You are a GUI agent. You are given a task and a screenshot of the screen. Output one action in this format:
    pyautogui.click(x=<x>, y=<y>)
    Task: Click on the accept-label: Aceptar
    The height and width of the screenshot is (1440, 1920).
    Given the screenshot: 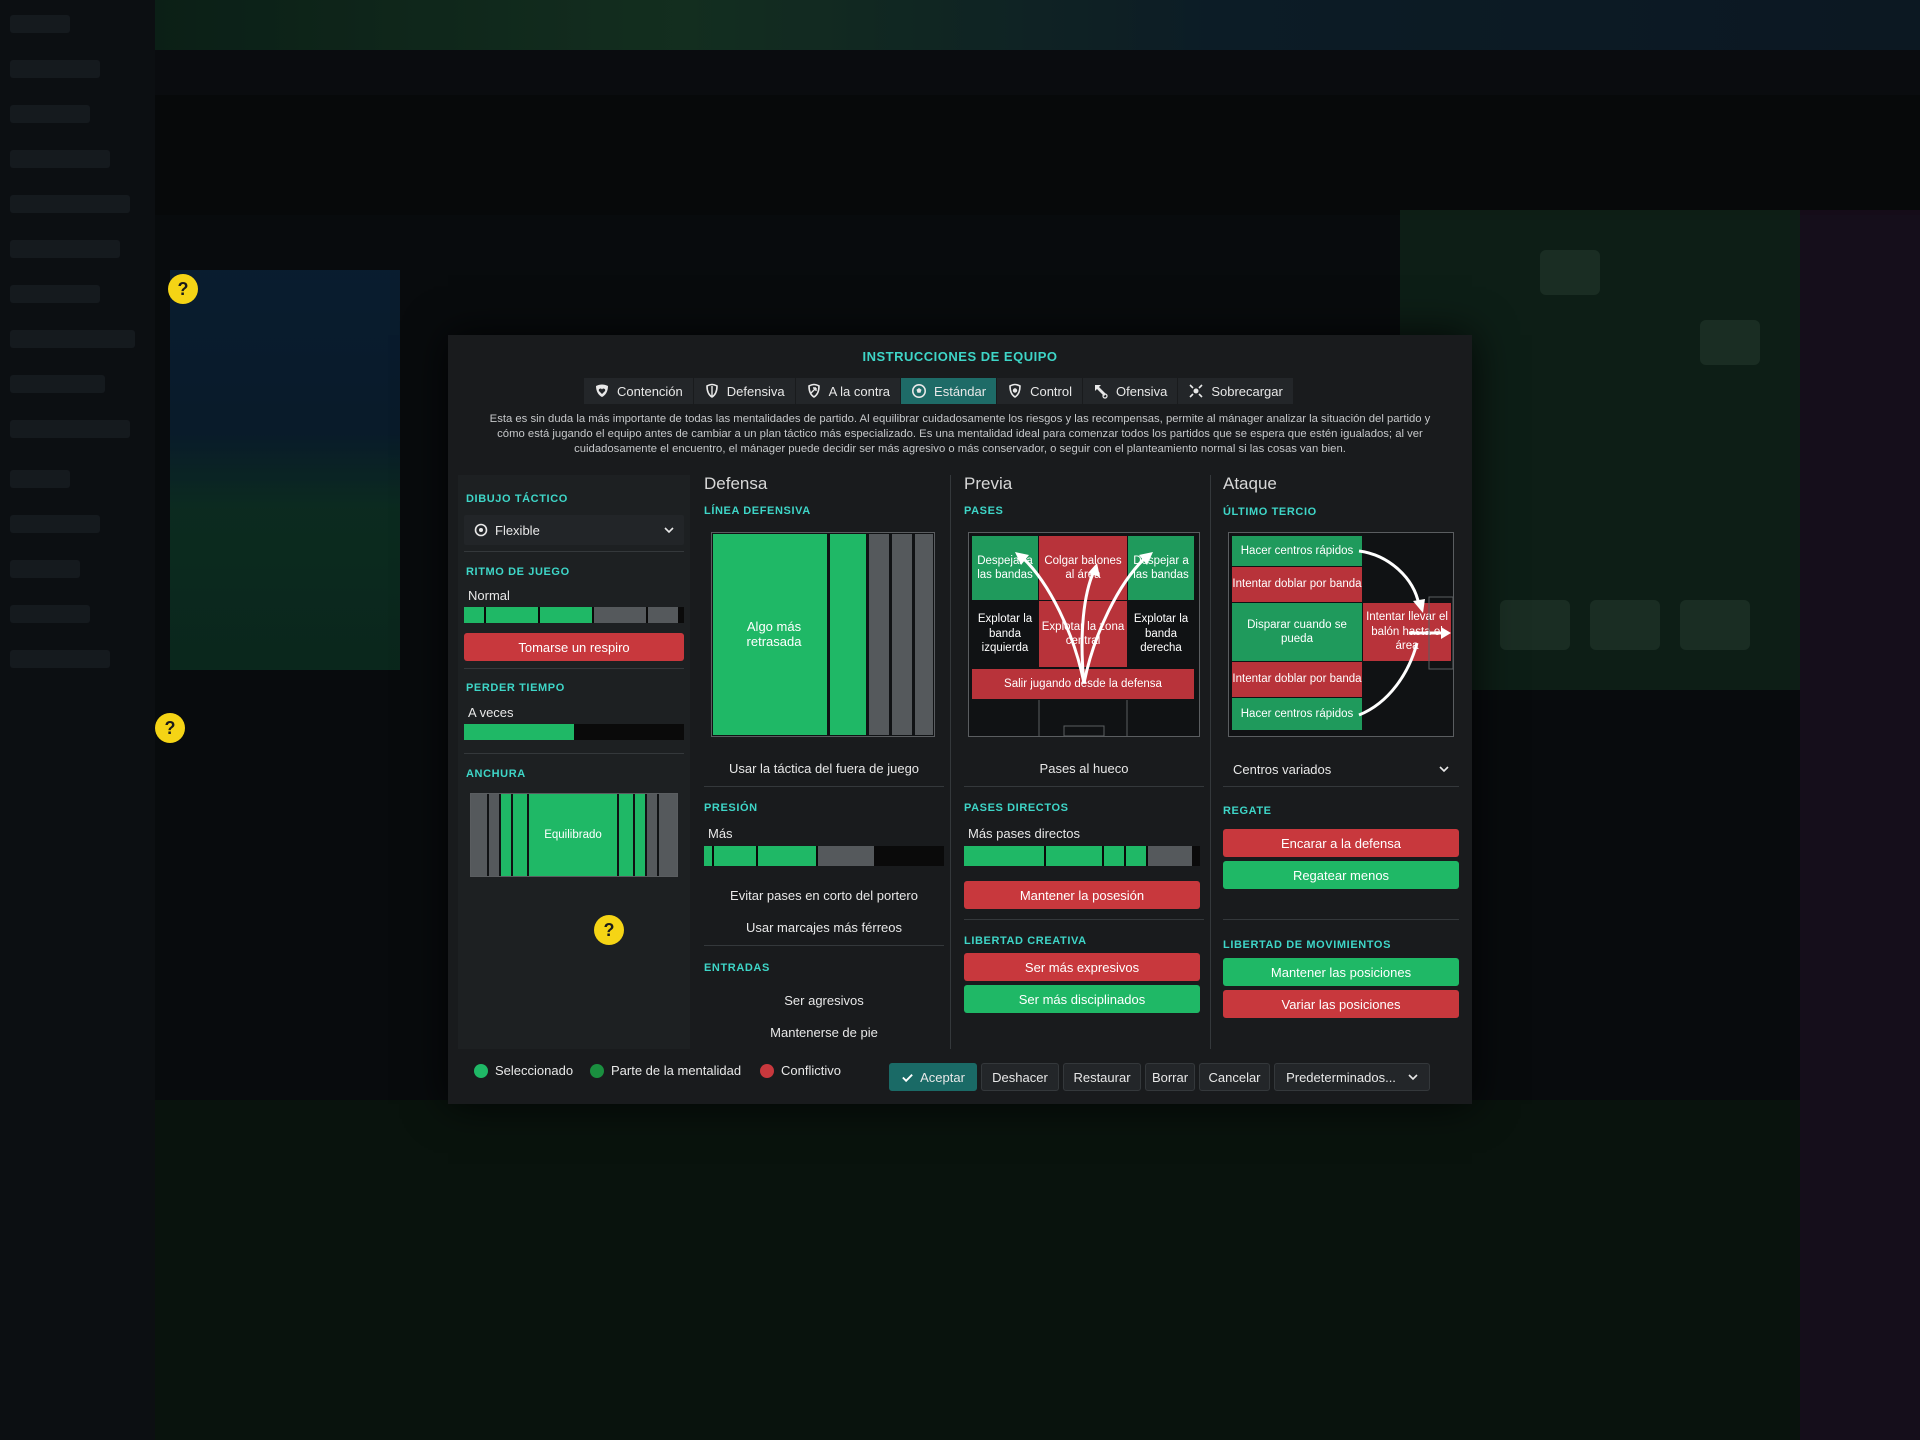 What is the action you would take?
    pyautogui.click(x=942, y=1077)
    